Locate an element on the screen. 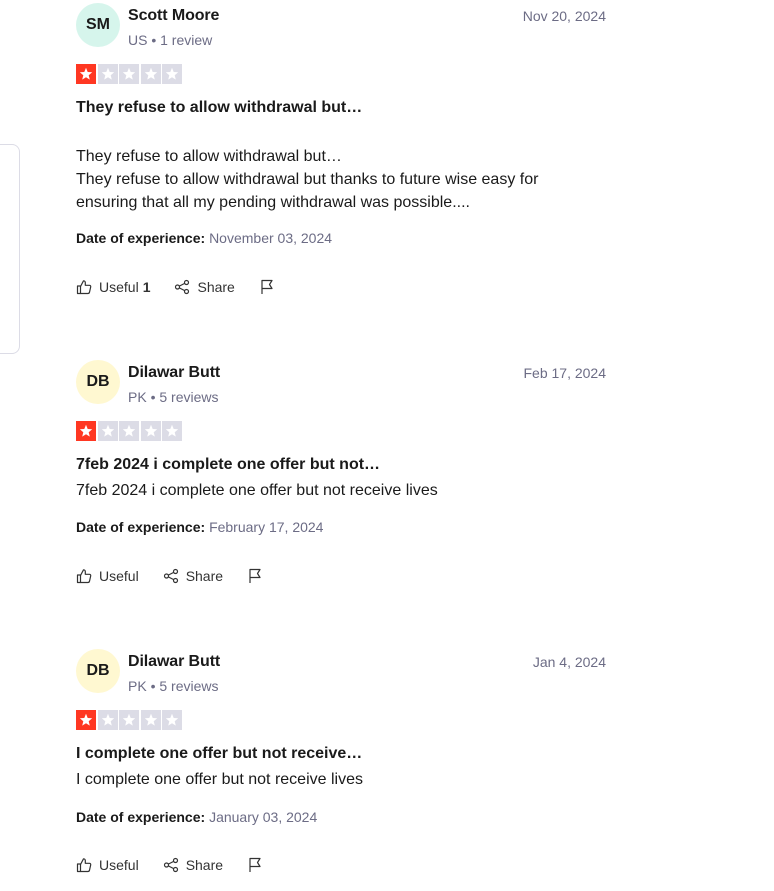 The width and height of the screenshot is (774, 891). reviewer-name: Scott Moore is located at coordinates (173, 16).